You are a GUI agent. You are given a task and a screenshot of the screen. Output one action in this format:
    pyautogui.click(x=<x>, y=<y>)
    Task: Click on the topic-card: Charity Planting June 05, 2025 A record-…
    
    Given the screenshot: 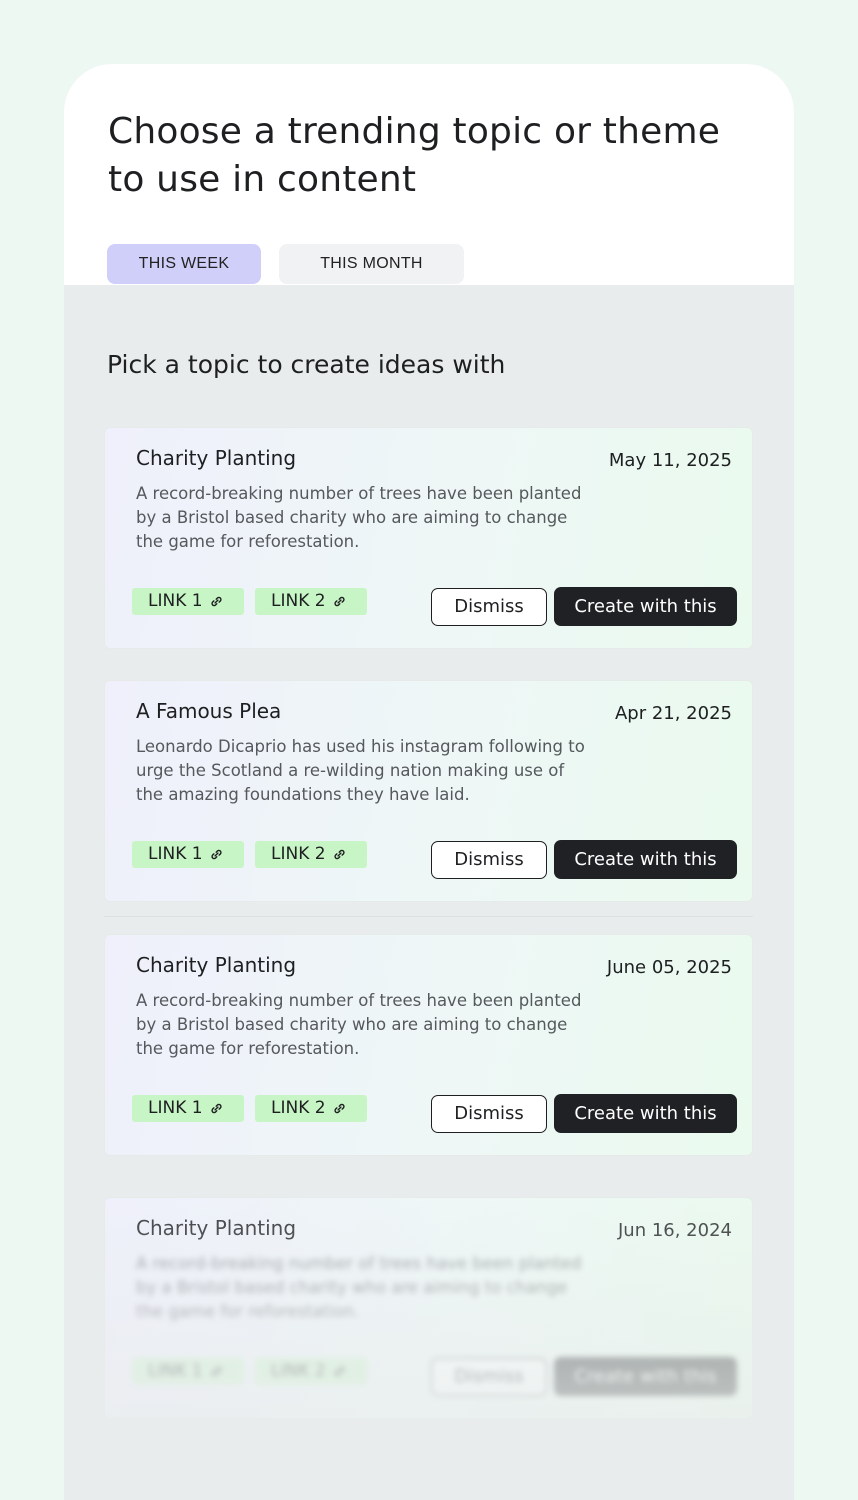 What is the action you would take?
    pyautogui.click(x=428, y=1045)
    